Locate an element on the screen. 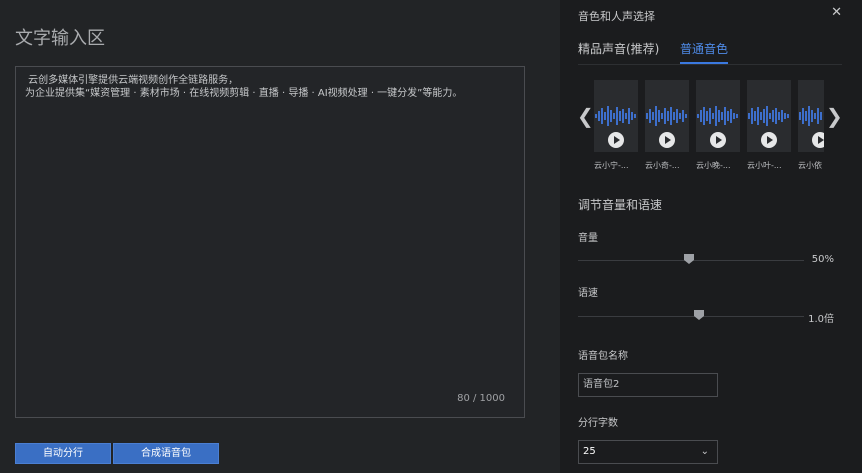 Image resolution: width=862 pixels, height=473 pixels. synthesize-voice-button: 合成语音包 is located at coordinates (166, 453).